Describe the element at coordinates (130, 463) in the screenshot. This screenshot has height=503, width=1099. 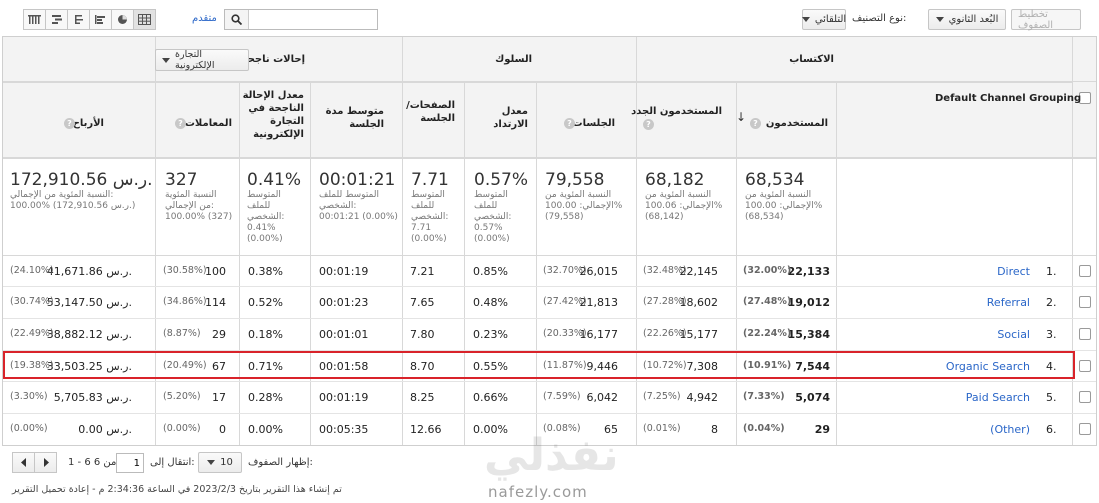
I see `goto-page-input` at that location.